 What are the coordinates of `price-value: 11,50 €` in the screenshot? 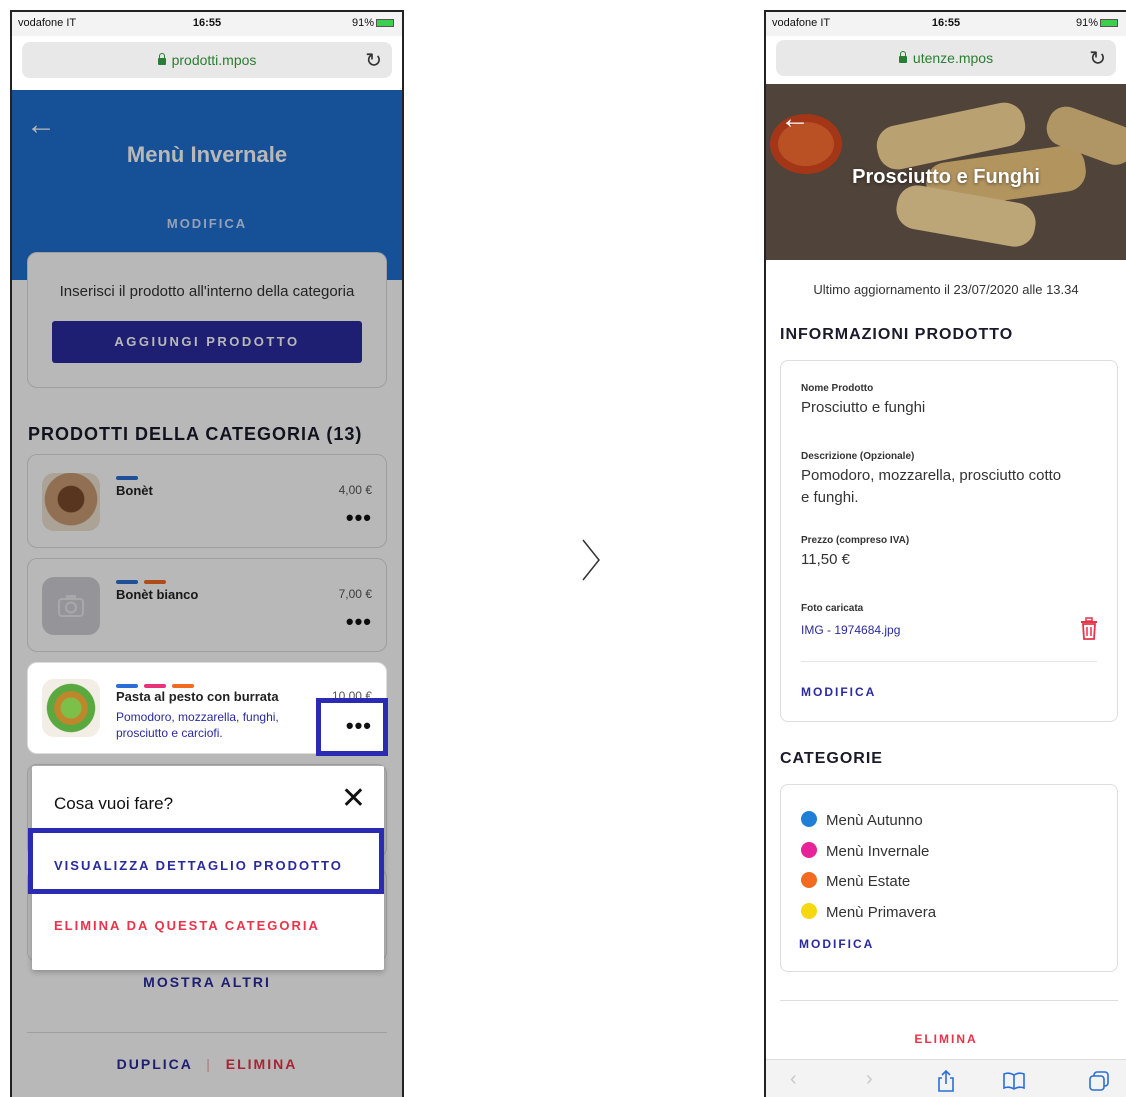 It's located at (825, 559).